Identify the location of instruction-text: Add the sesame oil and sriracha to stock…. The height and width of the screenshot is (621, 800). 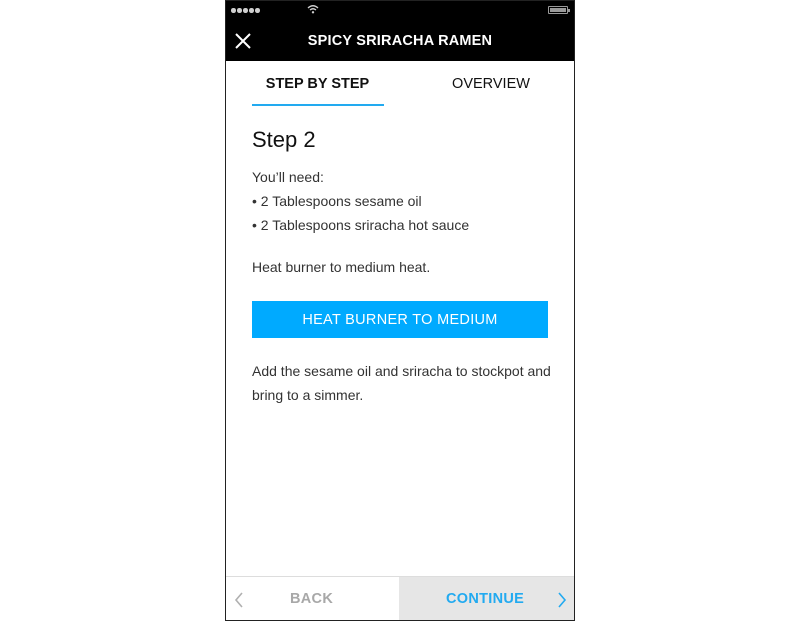
(401, 383).